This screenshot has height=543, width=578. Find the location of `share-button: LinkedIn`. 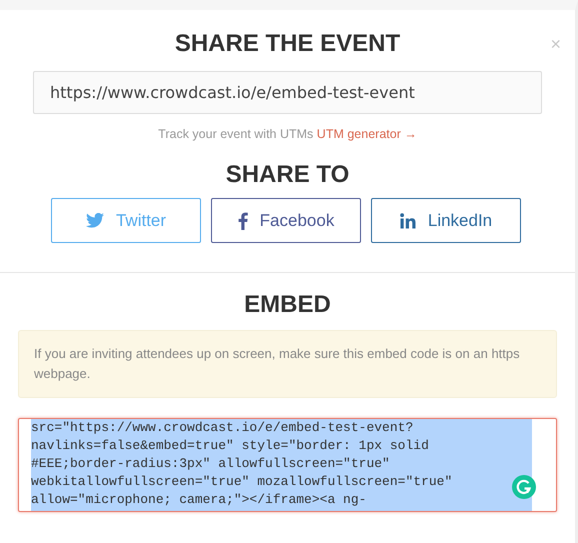

share-button: LinkedIn is located at coordinates (446, 220).